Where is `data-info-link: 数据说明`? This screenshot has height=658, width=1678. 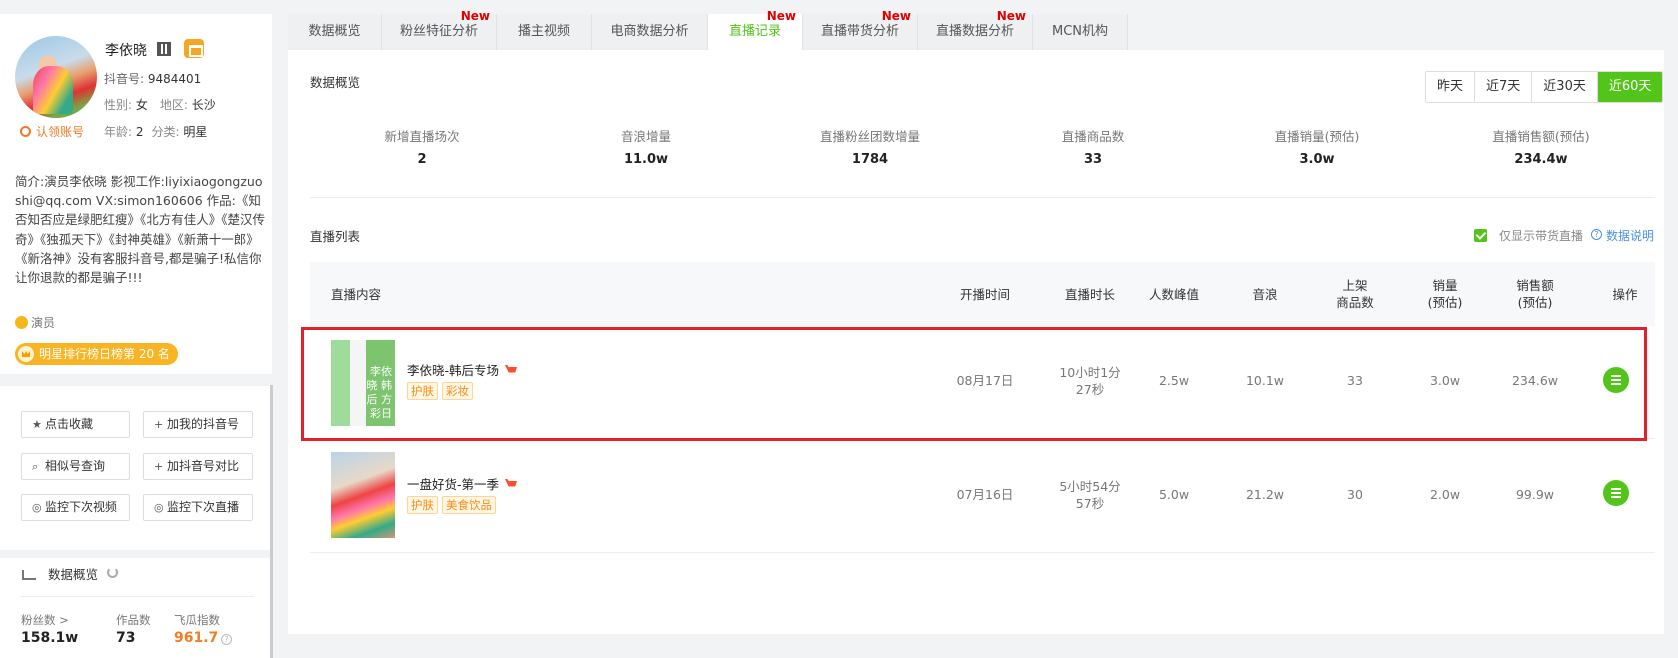
data-info-link: 数据说明 is located at coordinates (1630, 235).